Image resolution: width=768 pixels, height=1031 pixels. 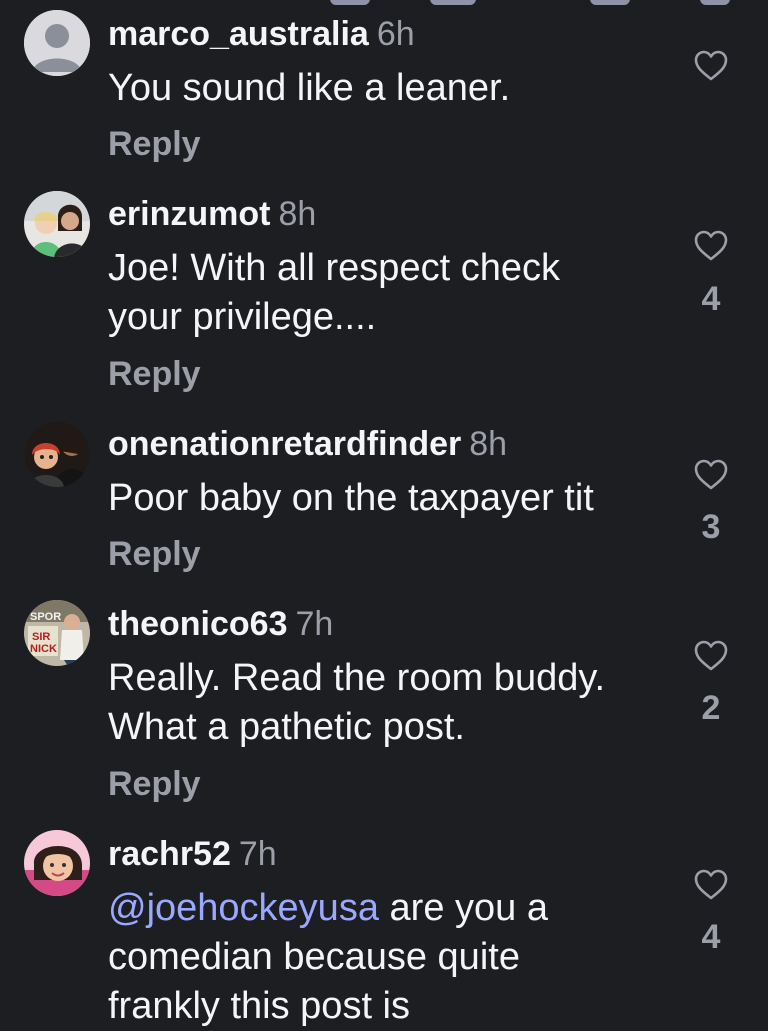 I want to click on comment-meta: rachr52 7h, so click(x=192, y=854).